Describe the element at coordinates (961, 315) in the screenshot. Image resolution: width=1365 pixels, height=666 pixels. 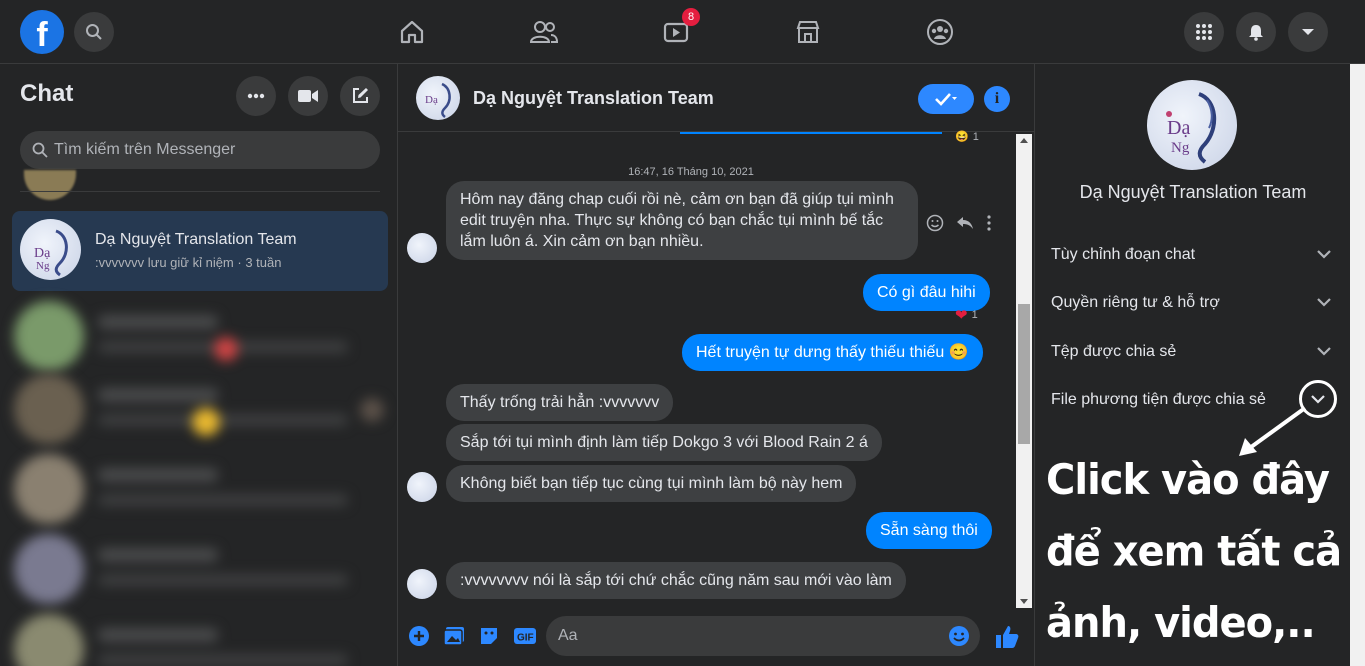
I see `heart-reaction-icon: ❤` at that location.